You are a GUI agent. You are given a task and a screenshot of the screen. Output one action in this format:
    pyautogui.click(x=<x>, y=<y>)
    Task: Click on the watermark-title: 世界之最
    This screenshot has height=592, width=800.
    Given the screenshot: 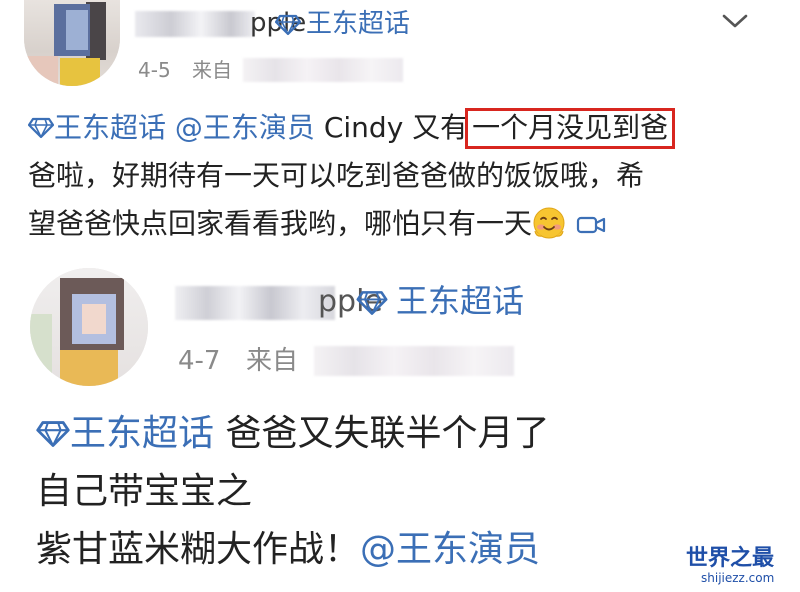 What is the action you would take?
    pyautogui.click(x=730, y=558)
    